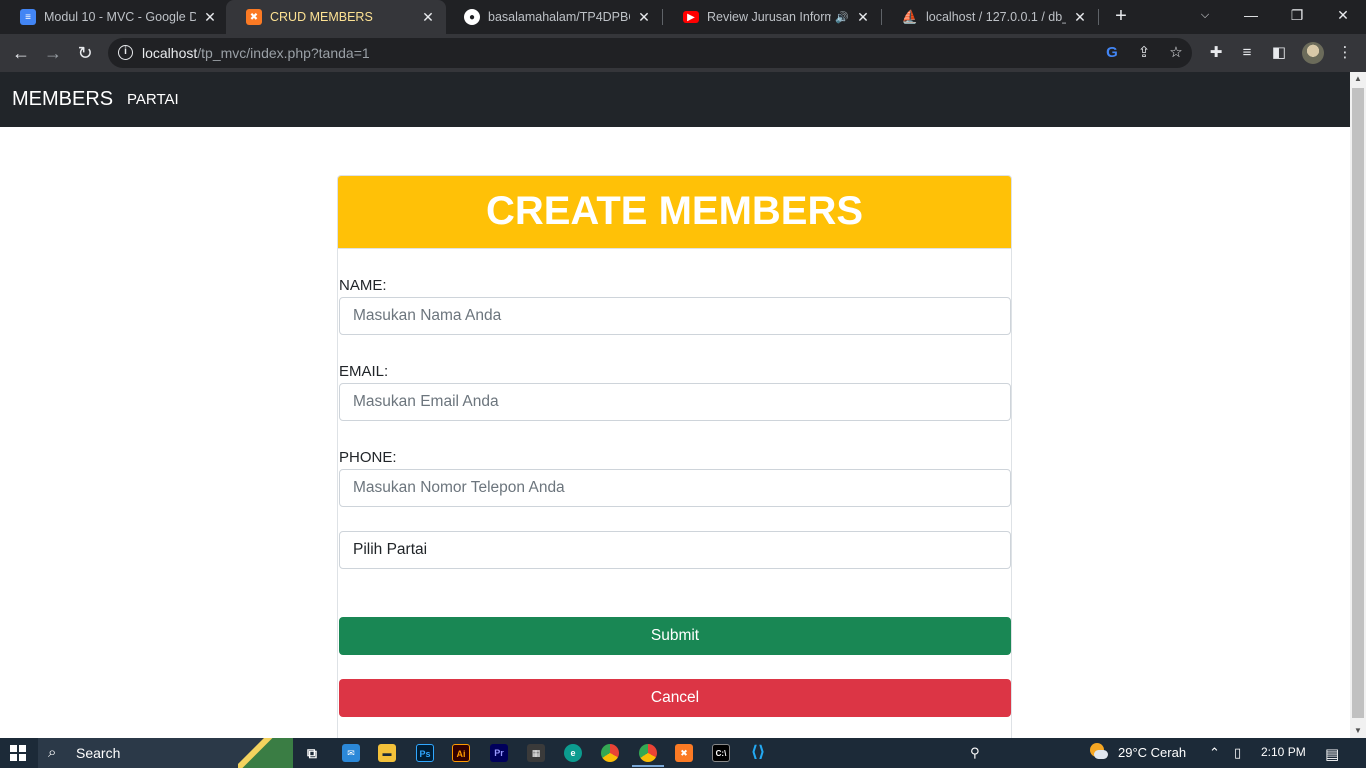  Describe the element at coordinates (990, 17) in the screenshot. I see `browser-tab: ⛵ localhost / 127.0.0.1 / db_tp4 ✕` at that location.